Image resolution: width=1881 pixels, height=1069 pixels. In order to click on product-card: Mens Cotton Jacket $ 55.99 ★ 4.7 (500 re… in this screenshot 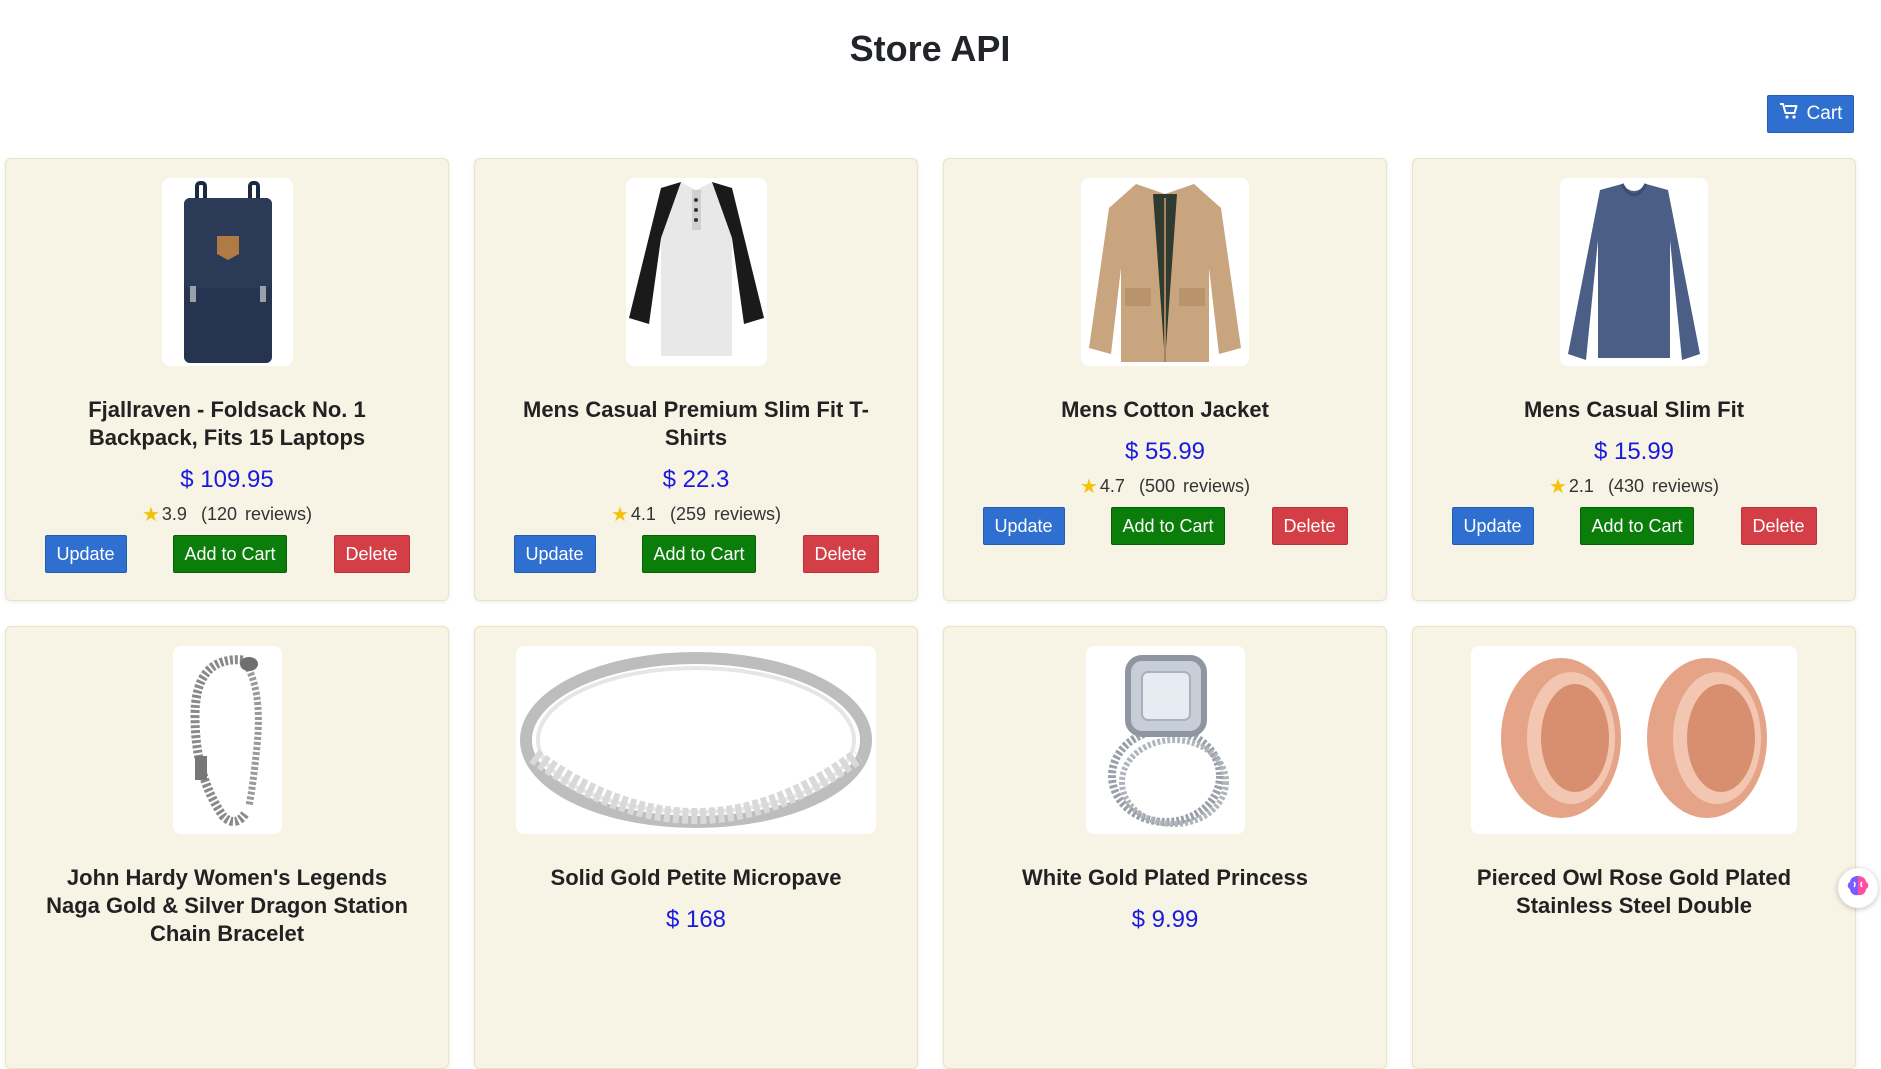, I will do `click(1165, 379)`.